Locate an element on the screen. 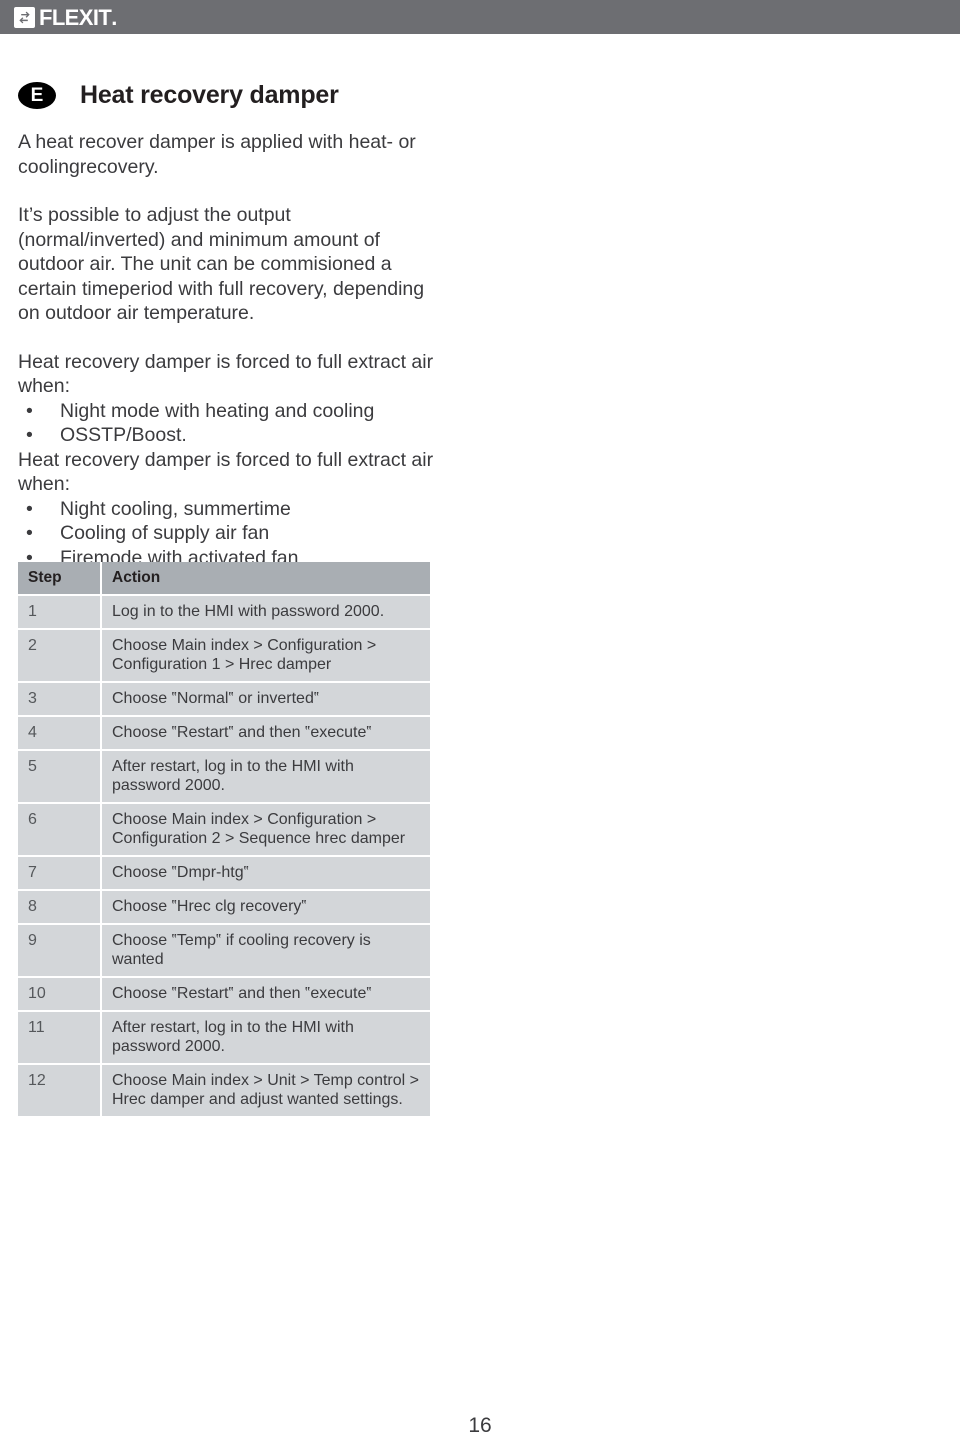  section-heading: E Heat recovery damper is located at coordinates (178, 95).